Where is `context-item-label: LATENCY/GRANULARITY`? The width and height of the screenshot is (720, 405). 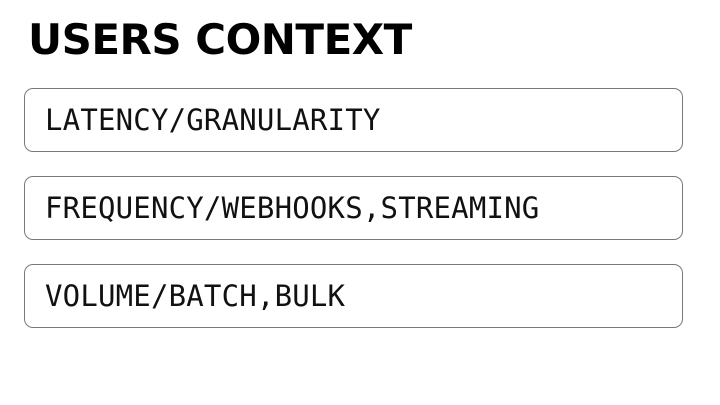 context-item-label: LATENCY/GRANULARITY is located at coordinates (213, 120).